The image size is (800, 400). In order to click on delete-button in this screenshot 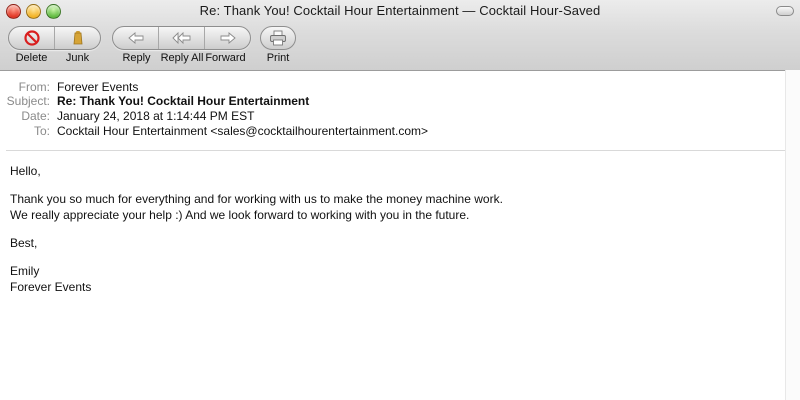, I will do `click(31, 38)`.